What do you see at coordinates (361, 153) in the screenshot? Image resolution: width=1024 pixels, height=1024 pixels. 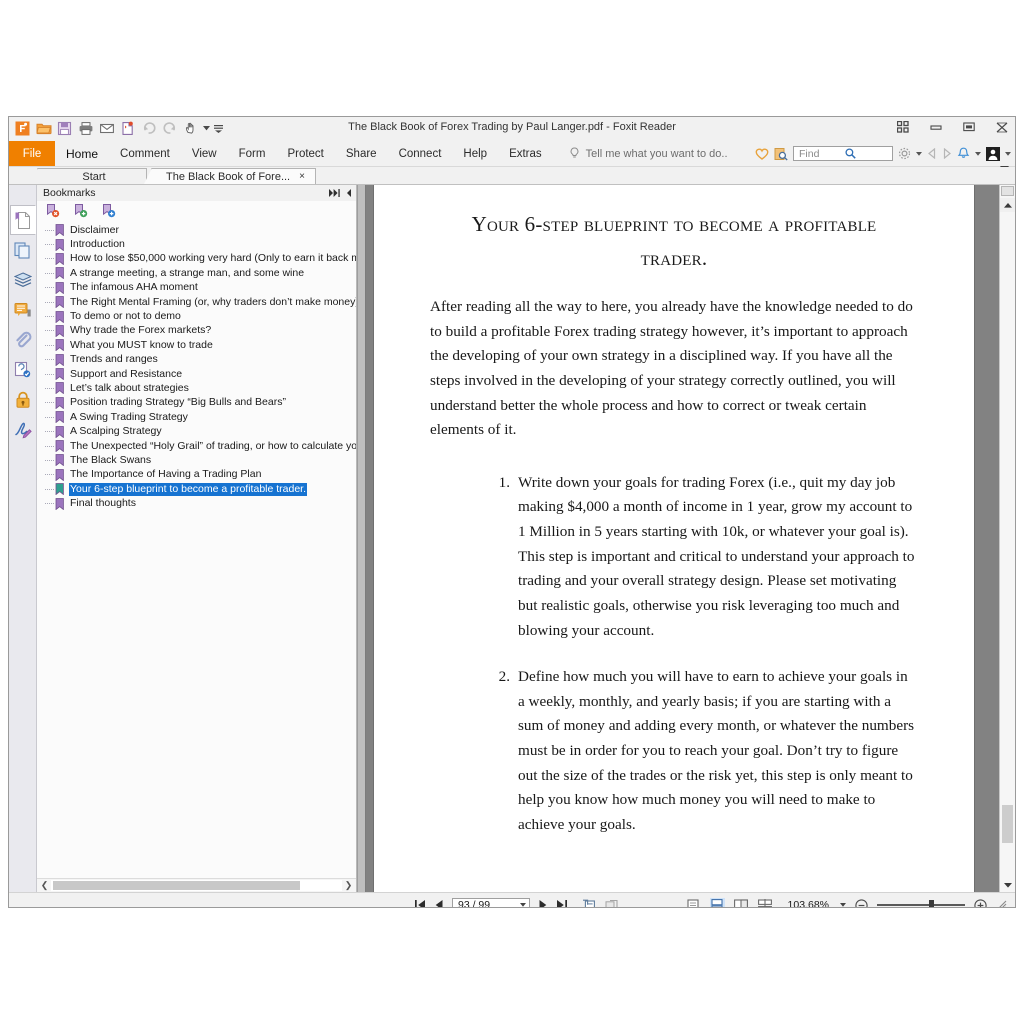 I see `tab-share: Share` at bounding box center [361, 153].